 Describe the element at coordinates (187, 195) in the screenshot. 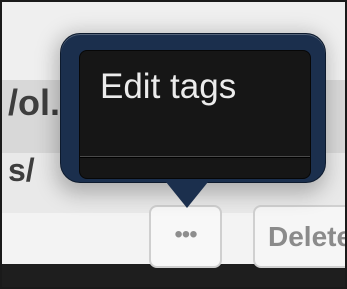

I see `popover-arrow` at that location.